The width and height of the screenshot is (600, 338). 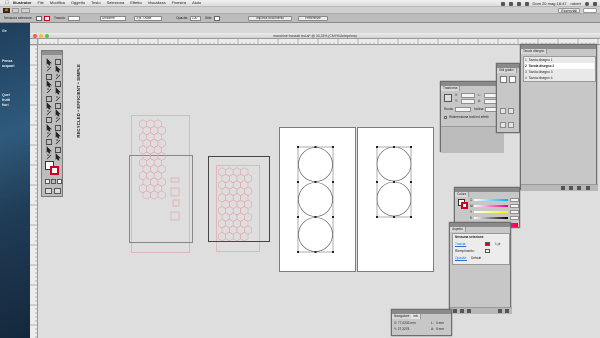 I want to click on appearance-row-stroke: Traccia: 1 pt, so click(x=481, y=244).